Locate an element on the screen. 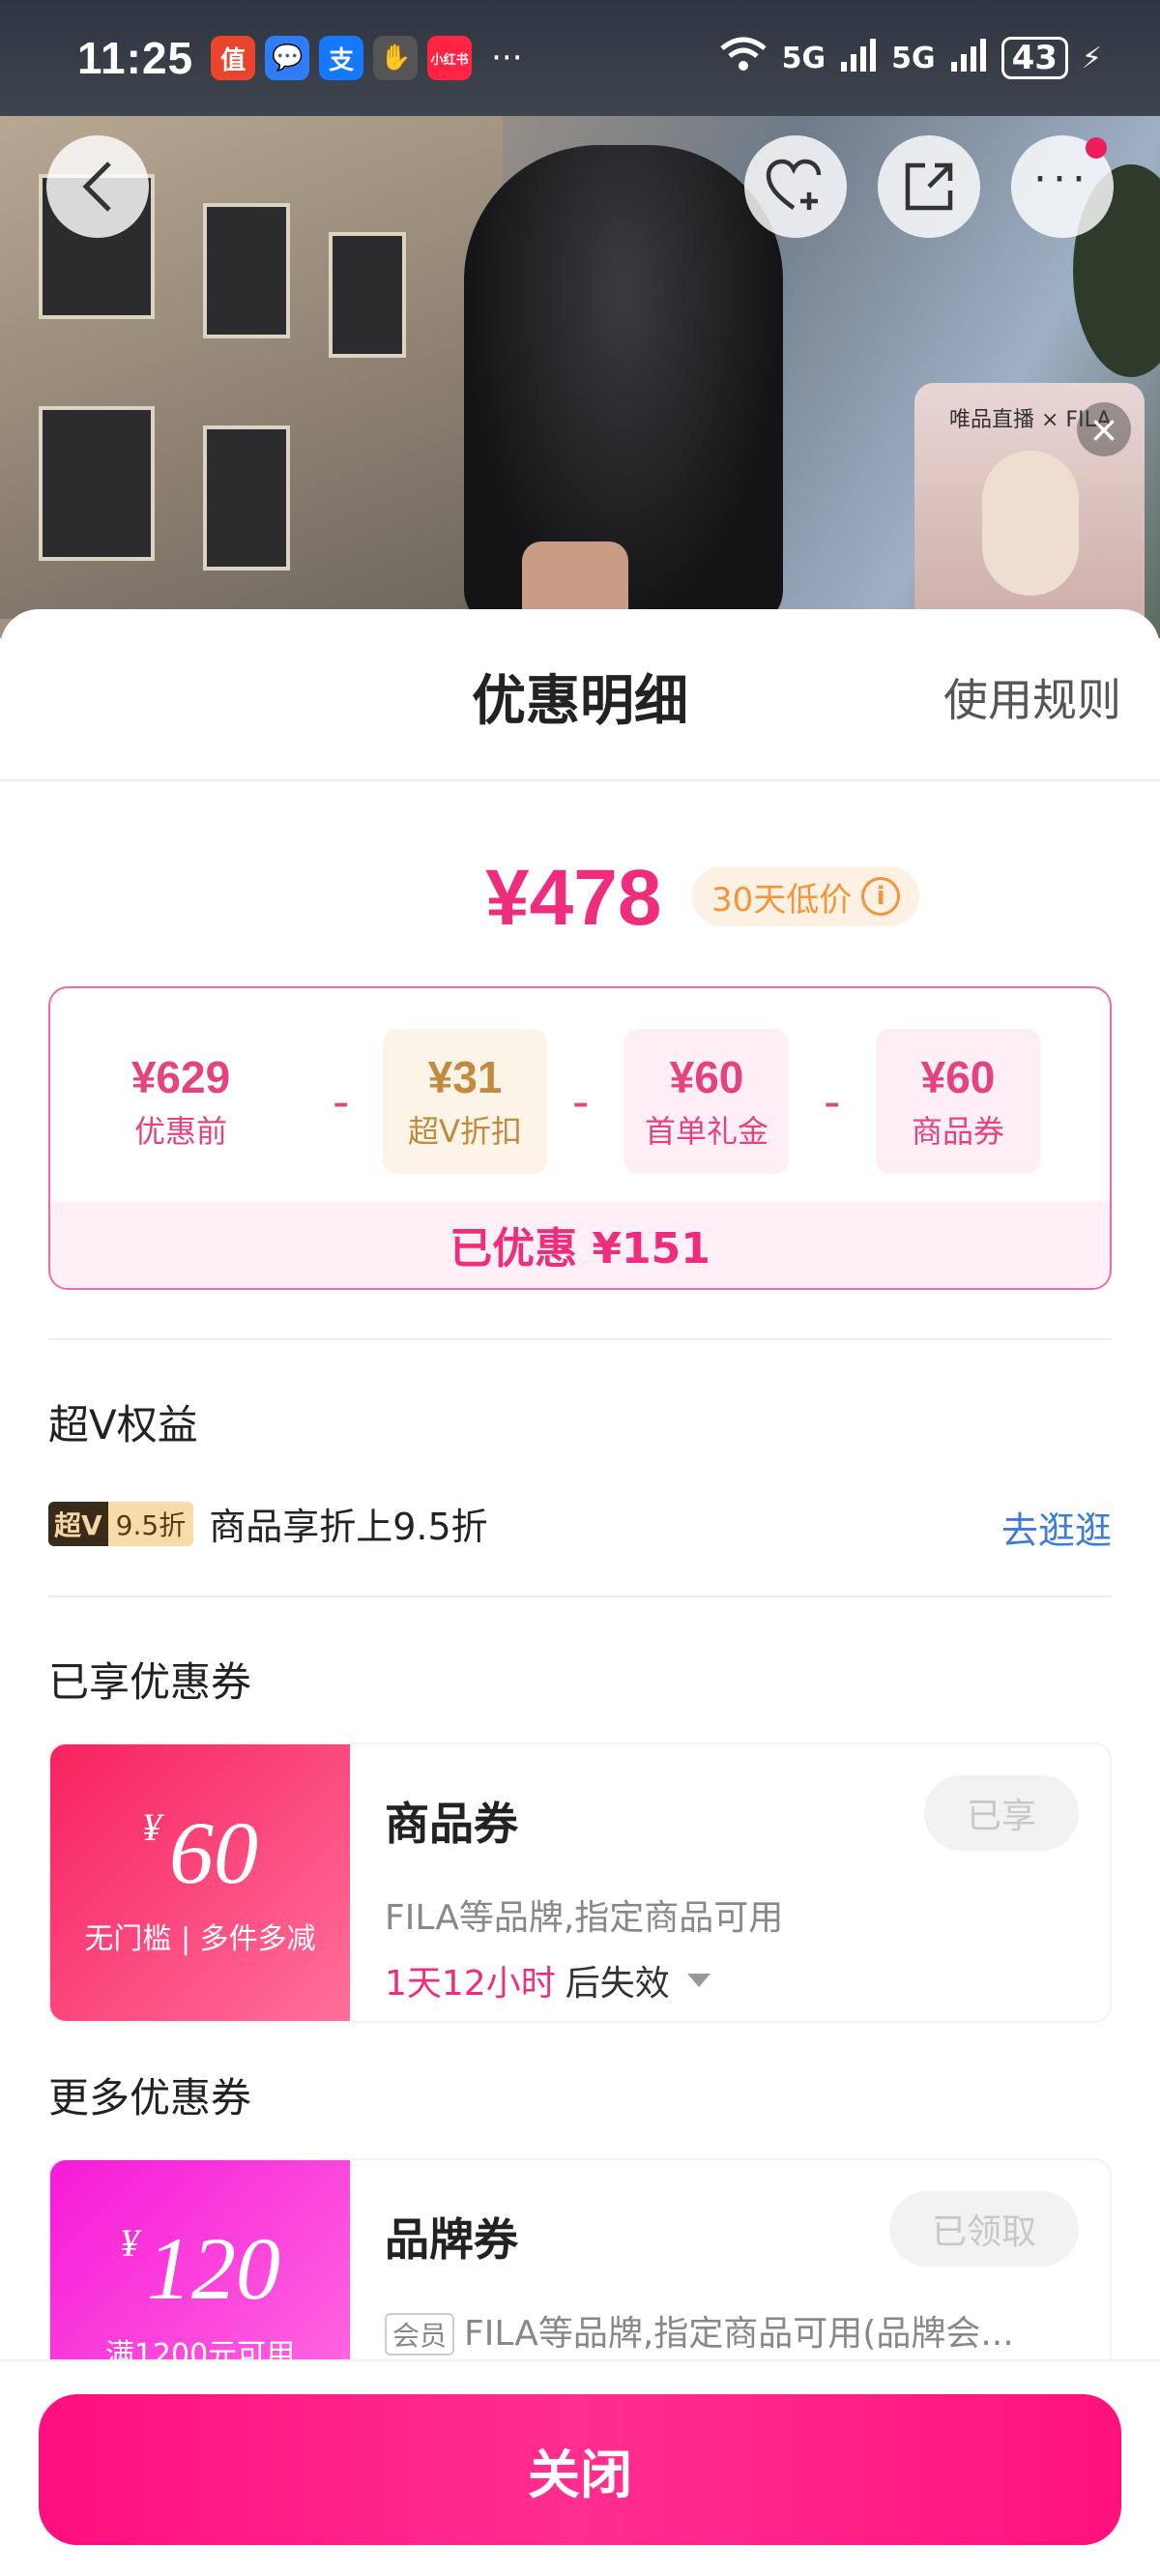  wifi-icon is located at coordinates (743, 58).